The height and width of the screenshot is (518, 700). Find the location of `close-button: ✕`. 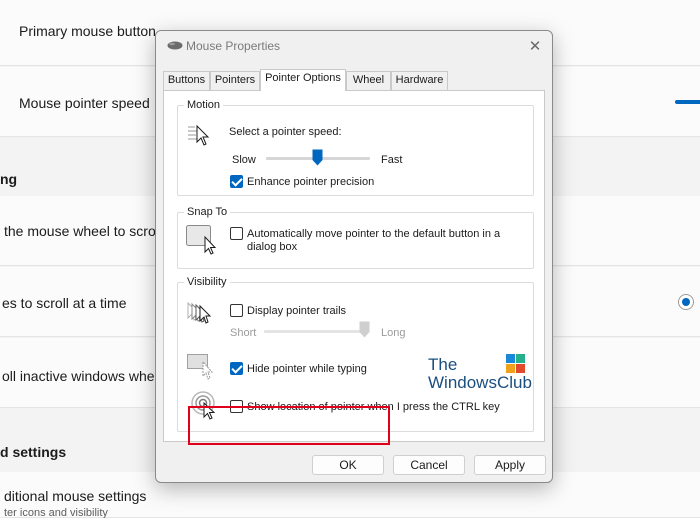

close-button: ✕ is located at coordinates (535, 46).